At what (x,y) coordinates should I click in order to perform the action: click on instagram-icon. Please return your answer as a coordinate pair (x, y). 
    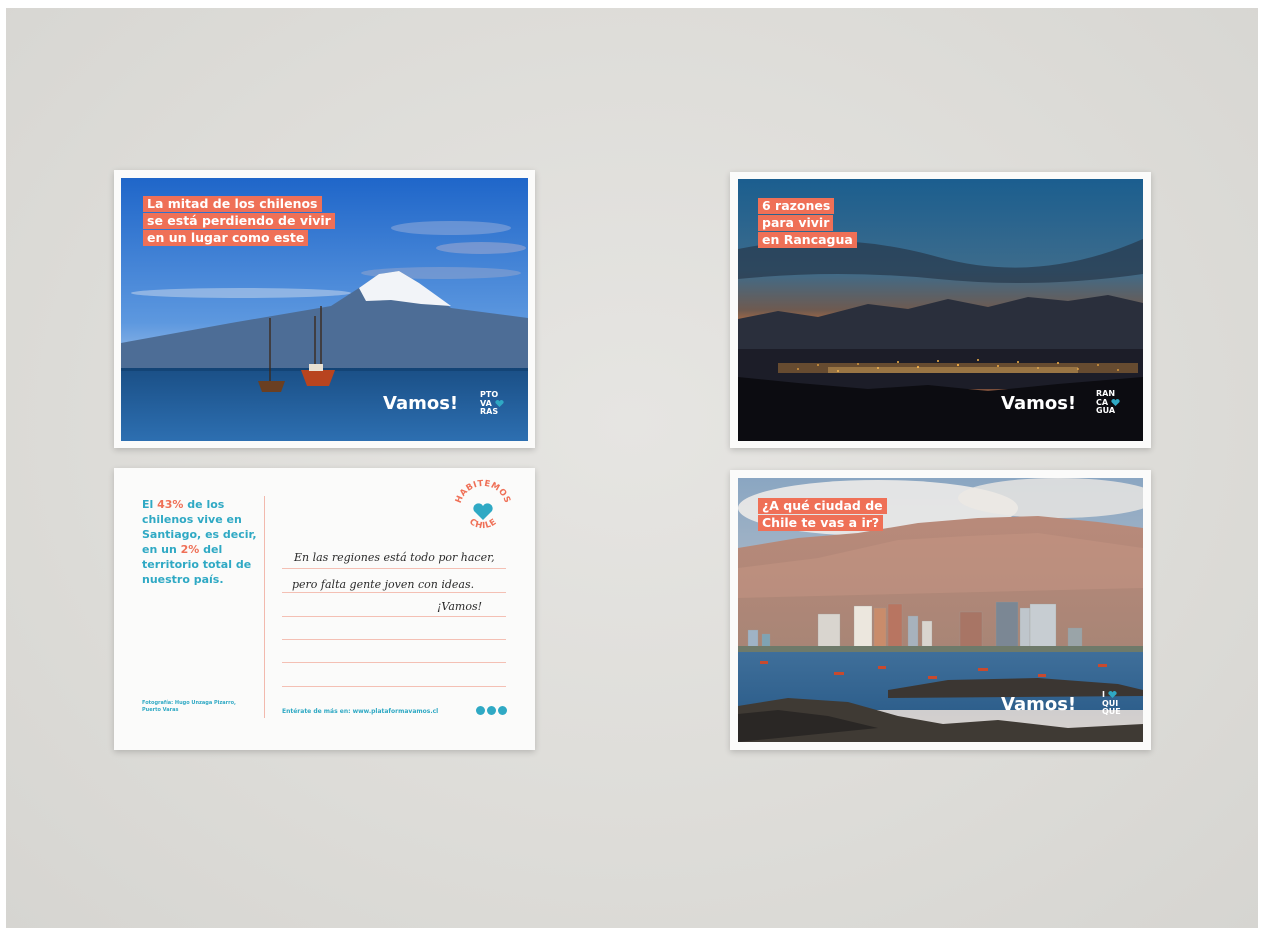
    Looking at the image, I should click on (502, 710).